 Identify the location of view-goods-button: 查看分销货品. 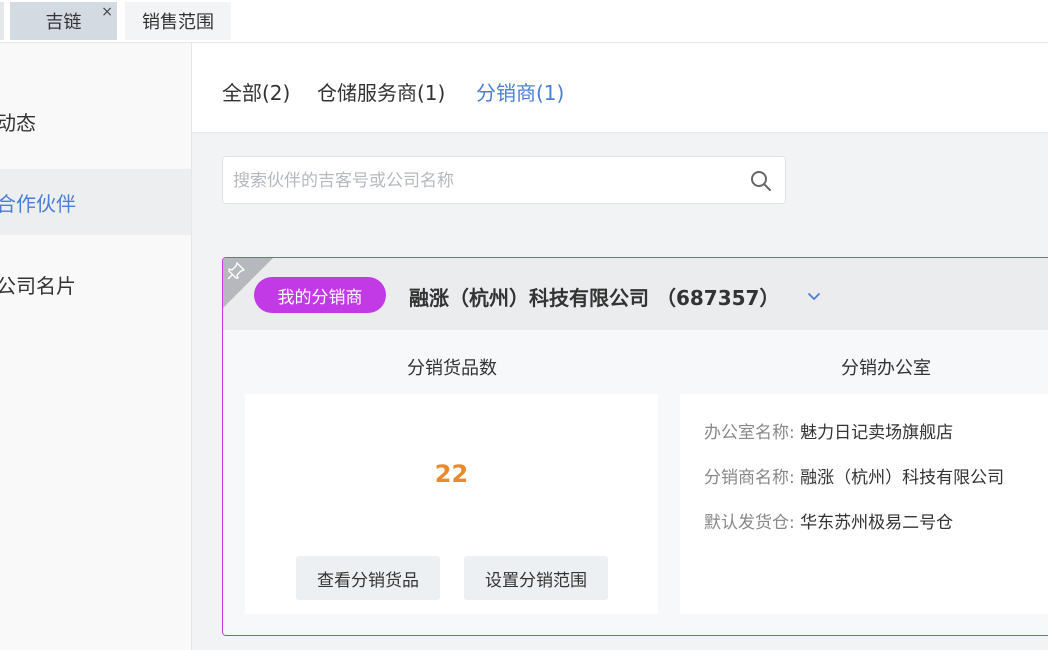
(368, 578).